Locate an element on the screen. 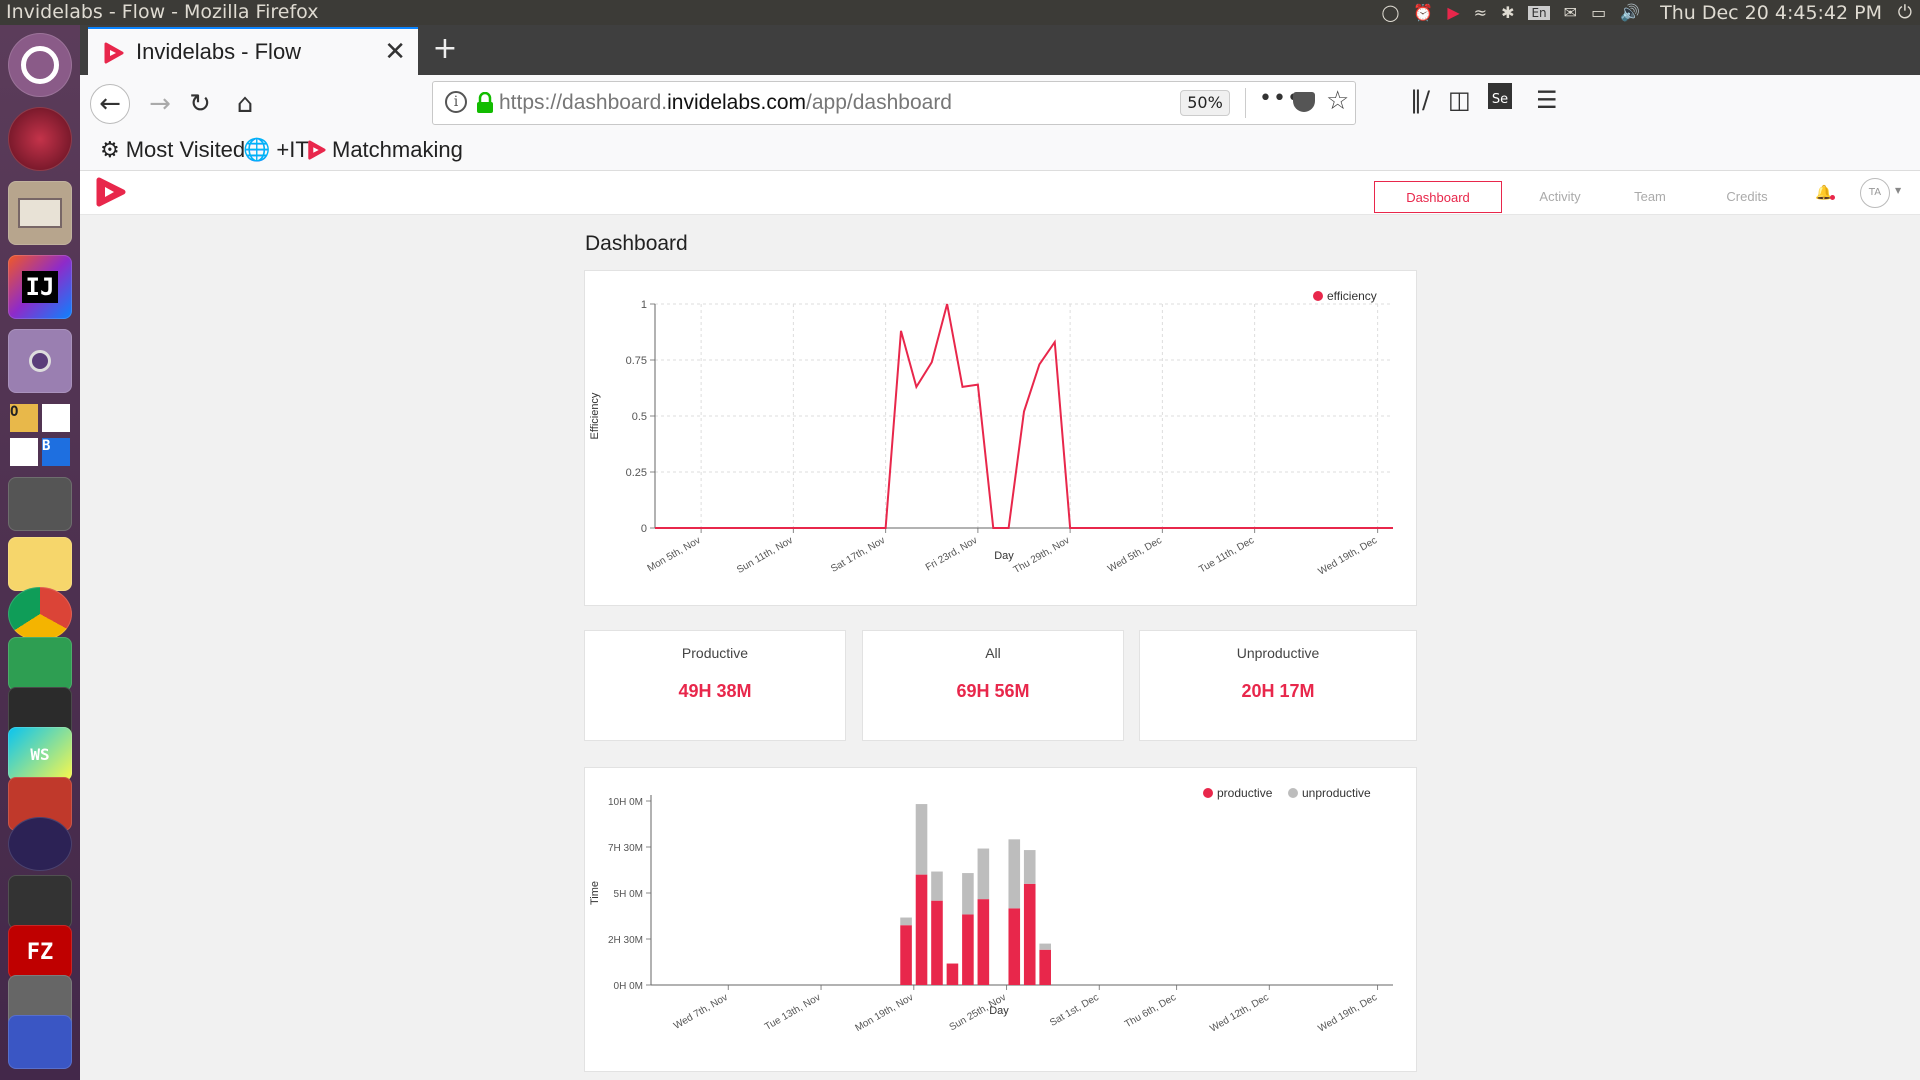  bluetooth-icon: ✱ is located at coordinates (1507, 12).